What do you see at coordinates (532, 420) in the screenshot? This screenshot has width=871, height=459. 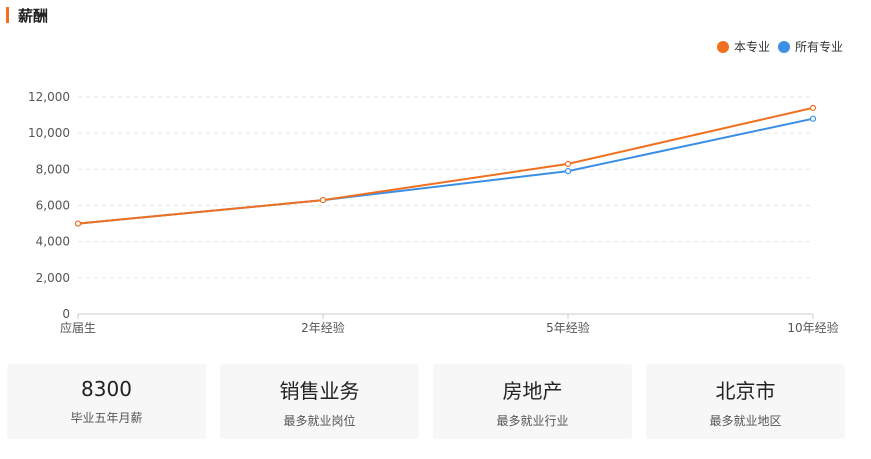 I see `card-label: 最多就业行业` at bounding box center [532, 420].